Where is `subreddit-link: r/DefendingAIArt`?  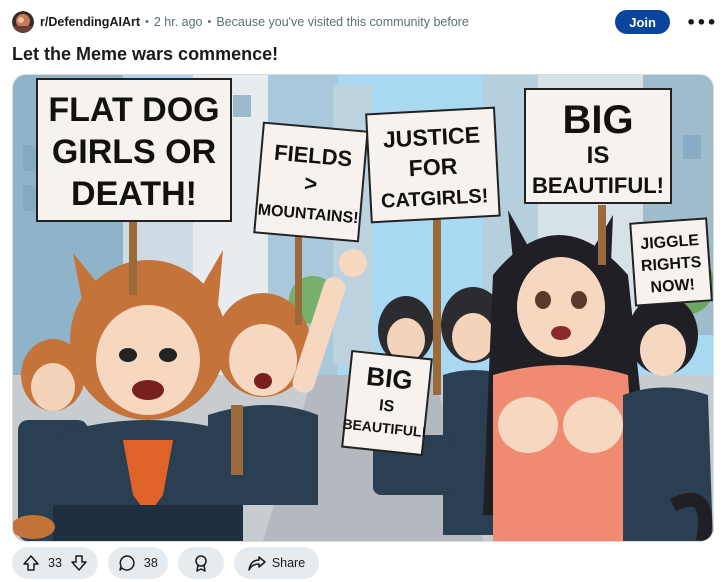
subreddit-link: r/DefendingAIArt is located at coordinates (90, 22).